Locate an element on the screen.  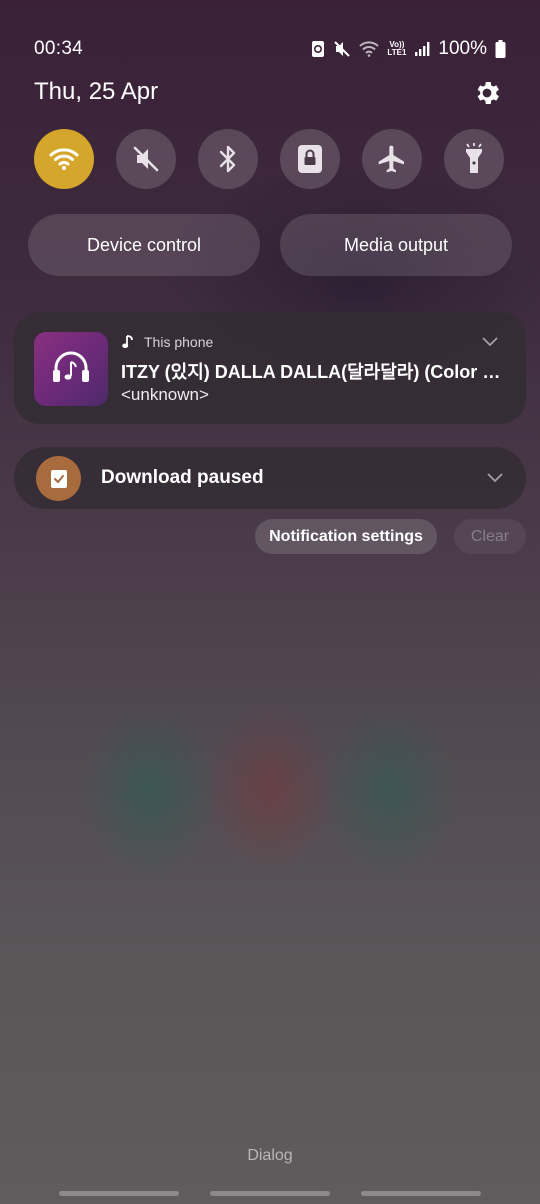
bluetooth-toggle is located at coordinates (228, 159).